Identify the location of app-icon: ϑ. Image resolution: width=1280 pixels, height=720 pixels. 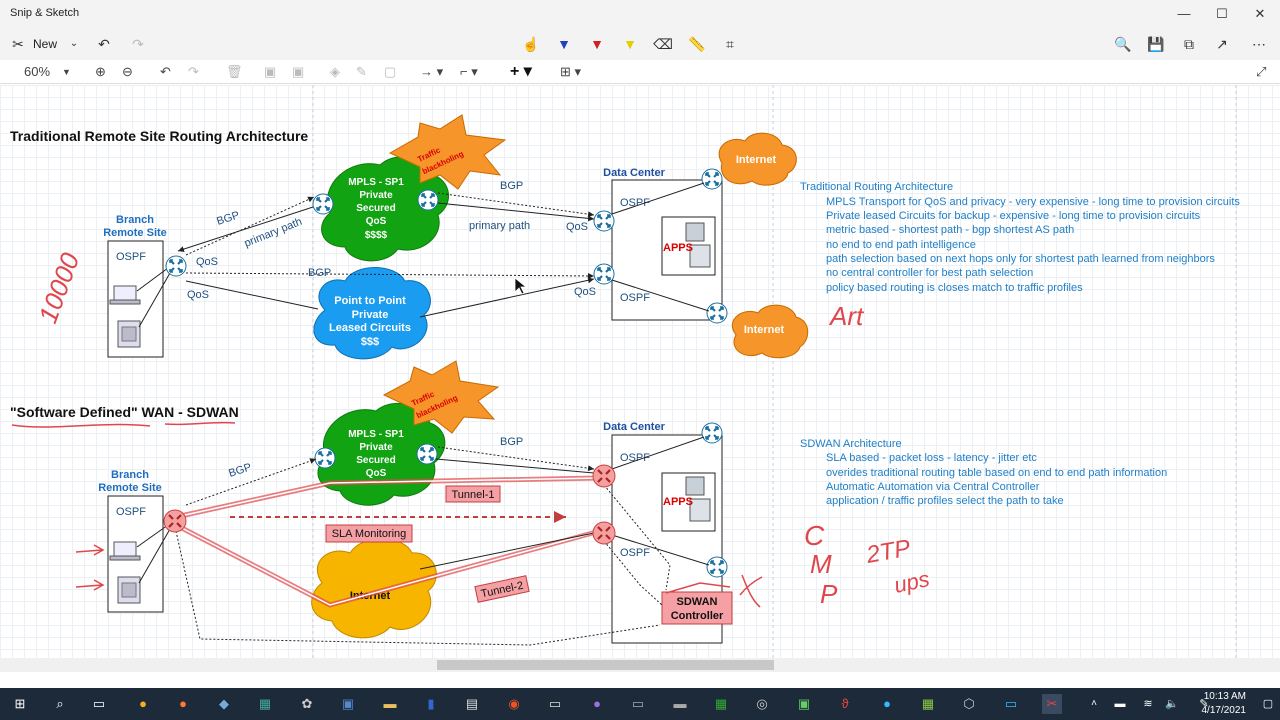
(845, 704).